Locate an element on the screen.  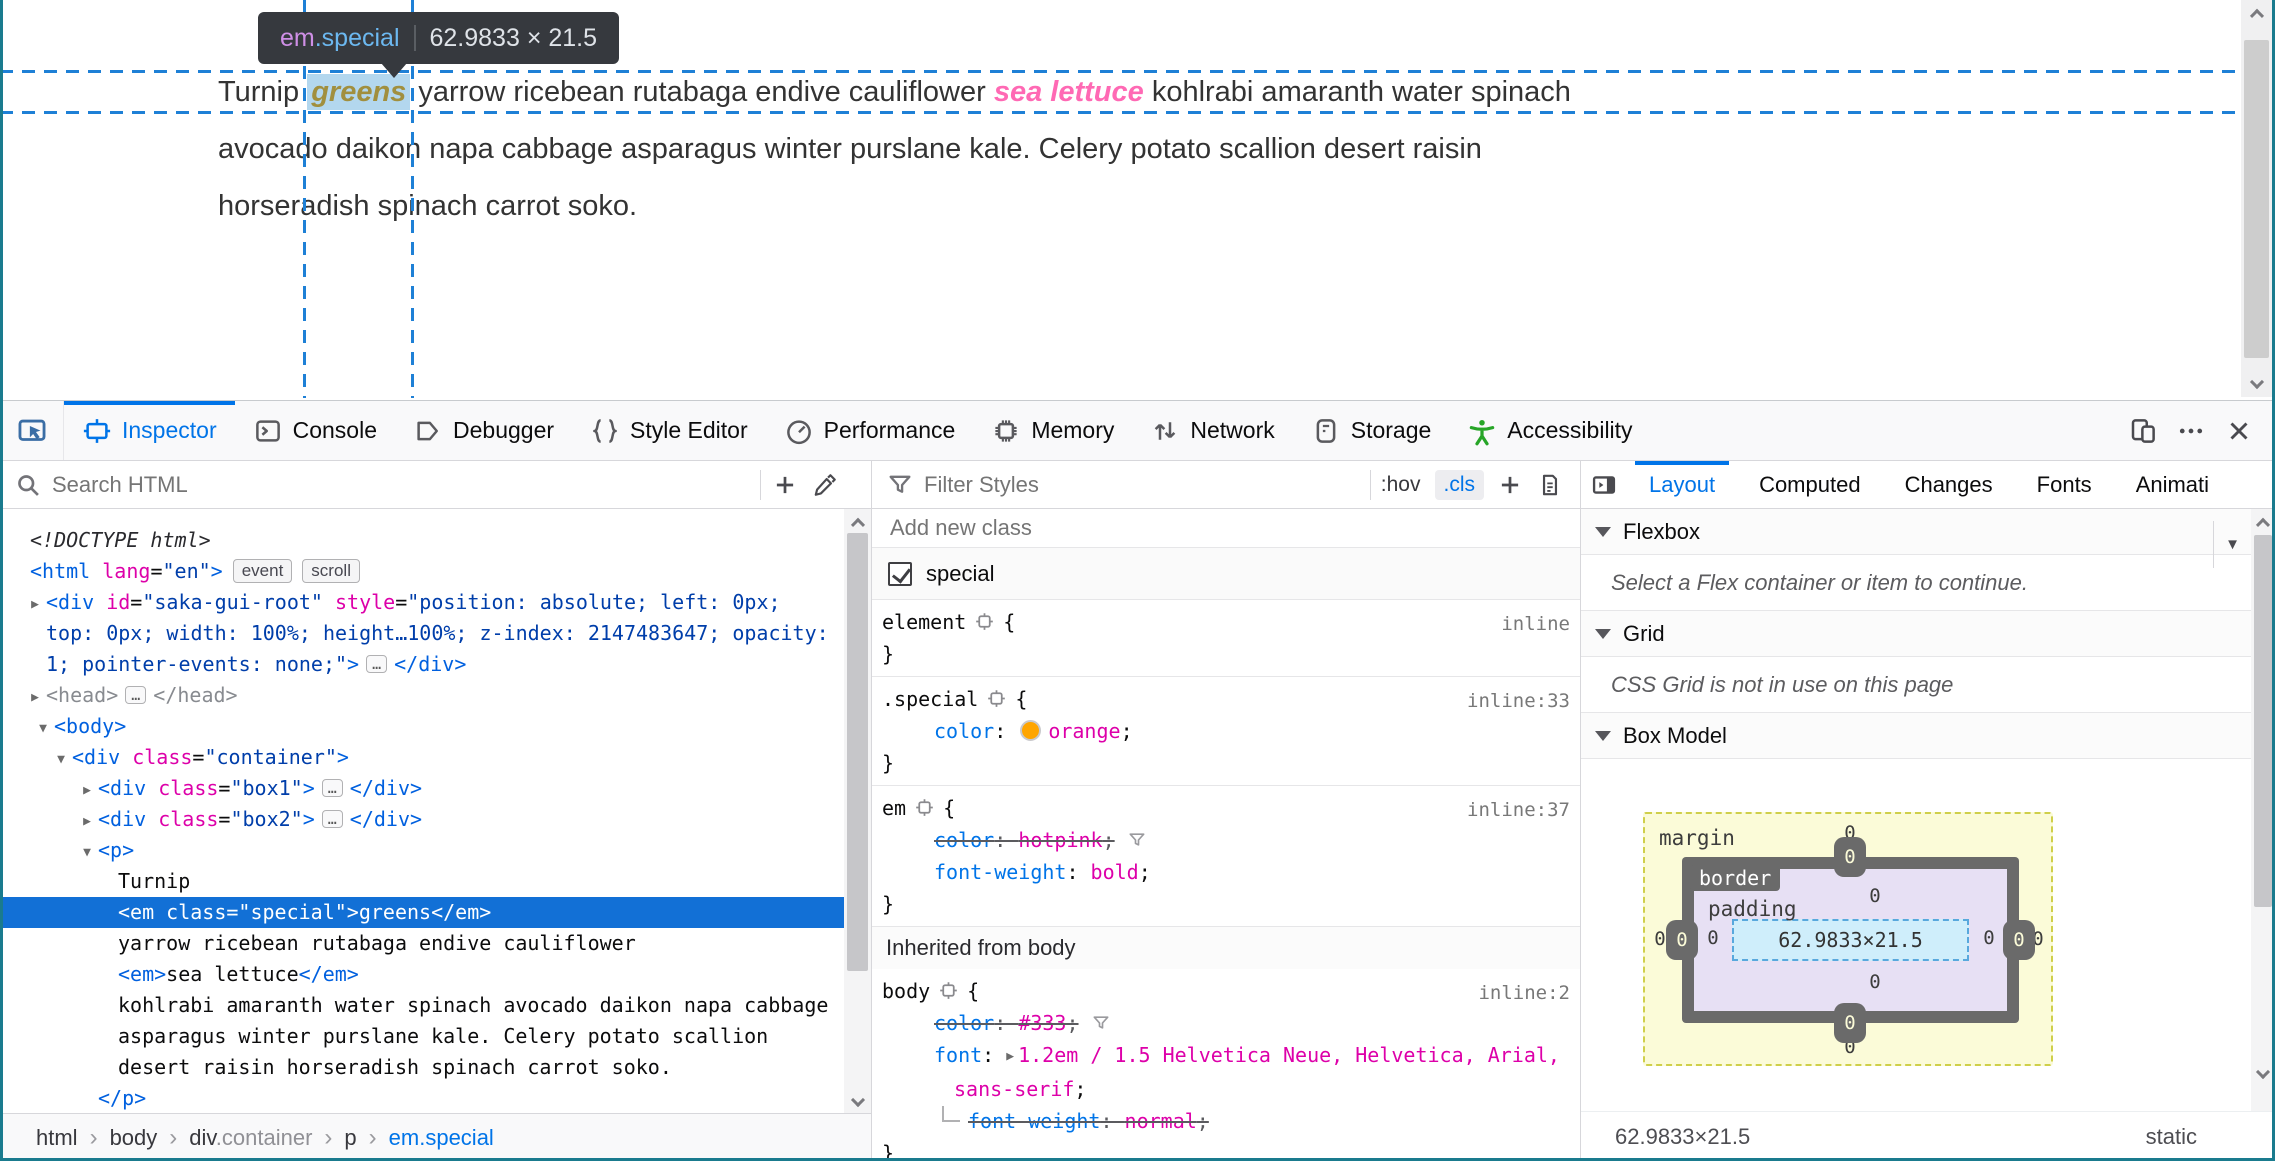
css-property-name: font-weight is located at coordinates (1000, 872).